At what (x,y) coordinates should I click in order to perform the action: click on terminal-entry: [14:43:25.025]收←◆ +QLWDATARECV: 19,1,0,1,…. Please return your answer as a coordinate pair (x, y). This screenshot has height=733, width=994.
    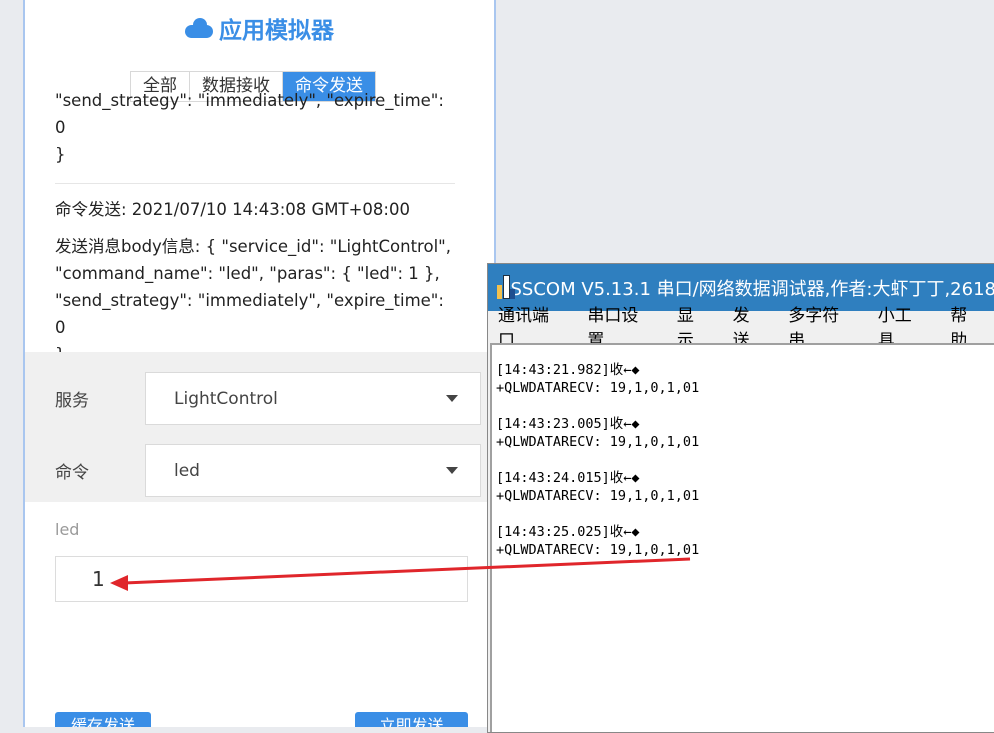
    Looking at the image, I should click on (745, 541).